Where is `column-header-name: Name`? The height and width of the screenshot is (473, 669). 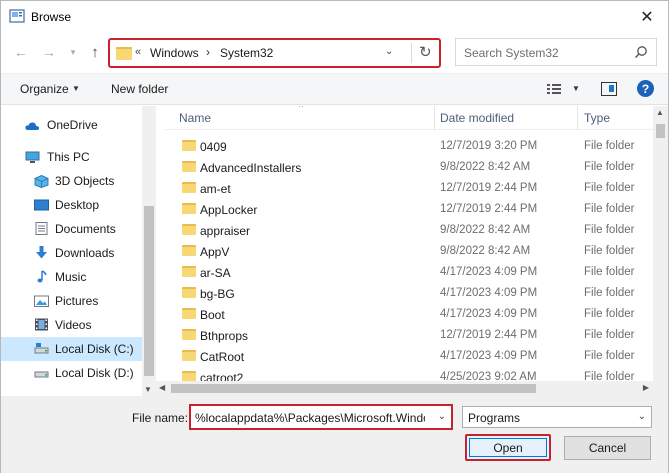
column-header-name: Name is located at coordinates (195, 118).